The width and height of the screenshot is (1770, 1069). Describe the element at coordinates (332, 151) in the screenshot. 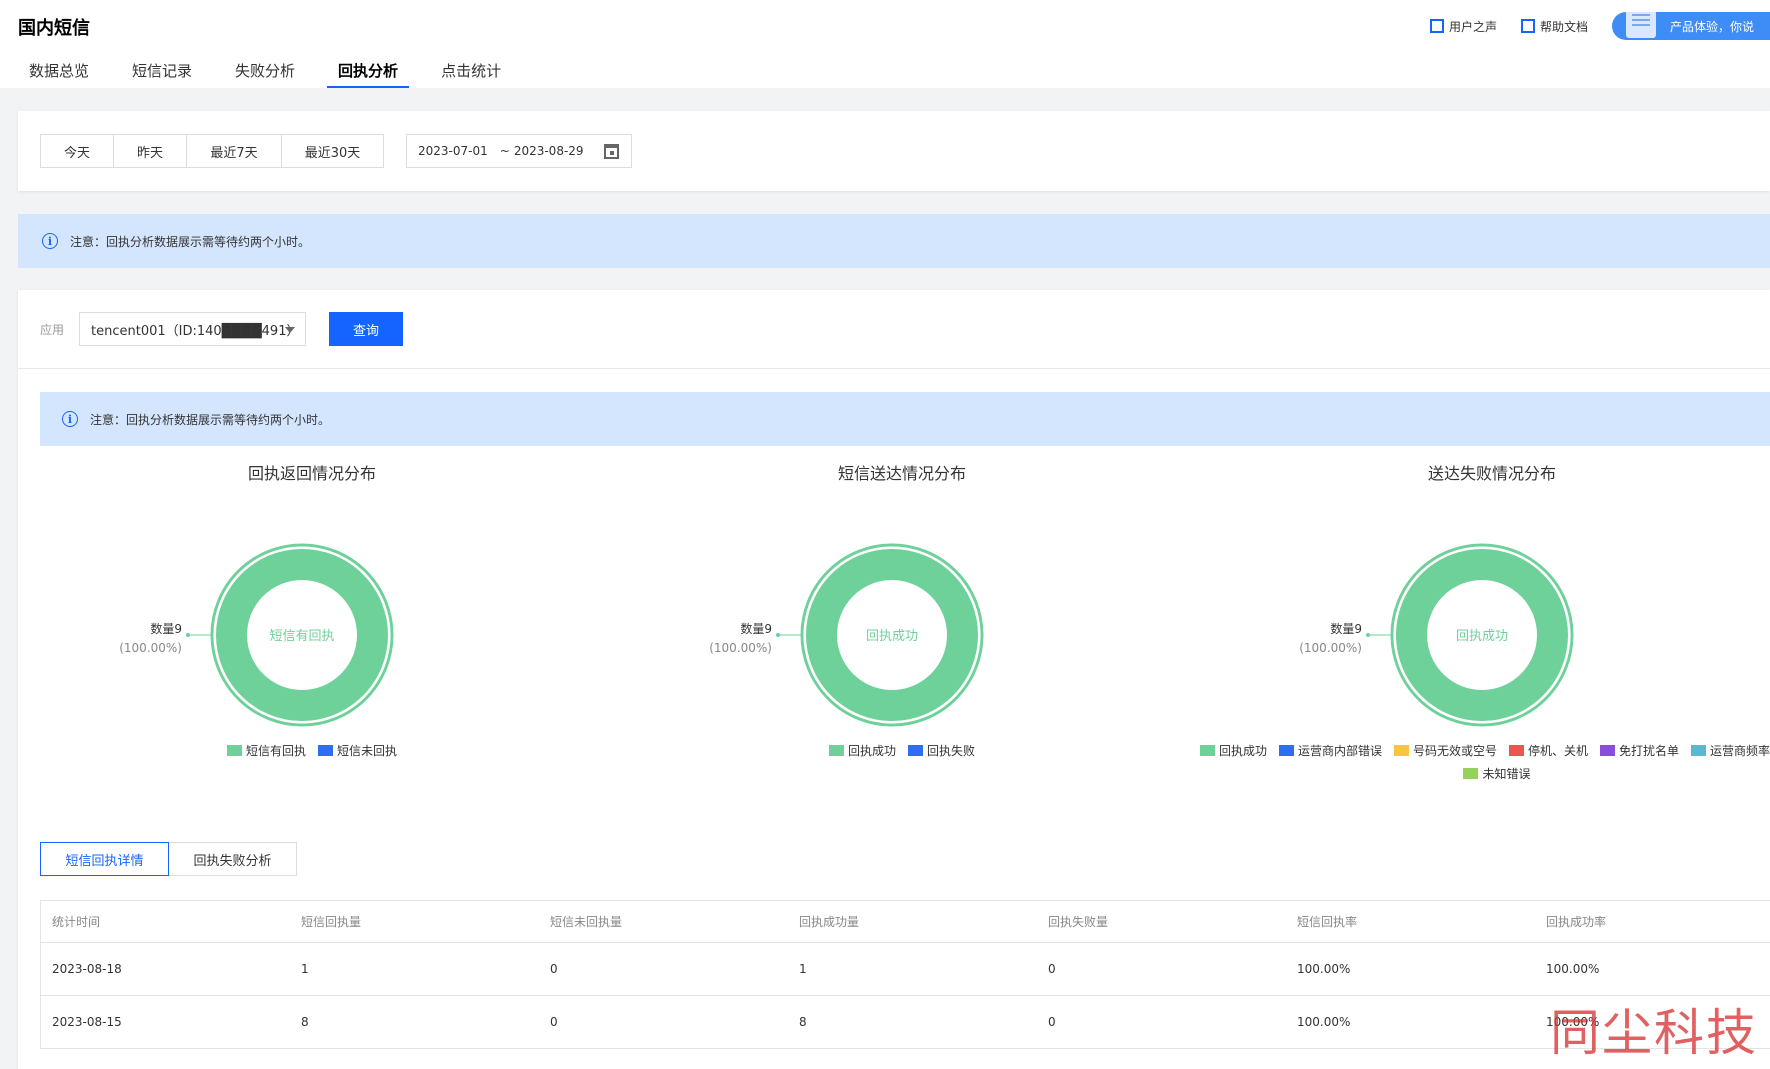

I see `last-30-days-button: 最近30天` at that location.